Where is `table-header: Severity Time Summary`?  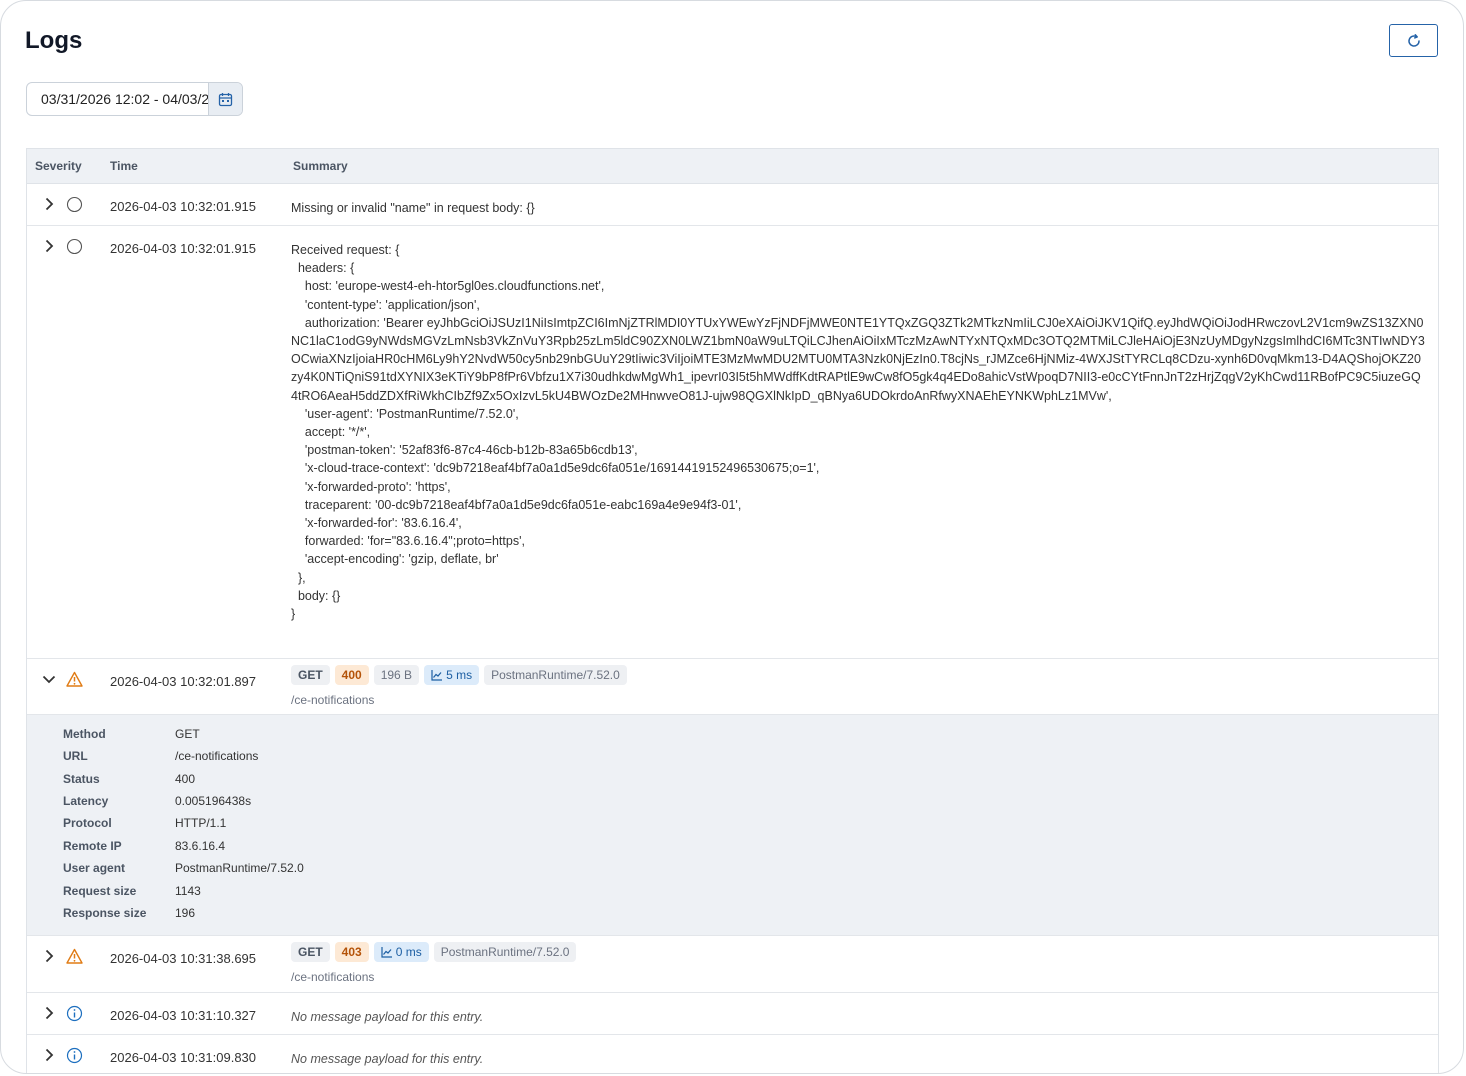
table-header: Severity Time Summary is located at coordinates (732, 166).